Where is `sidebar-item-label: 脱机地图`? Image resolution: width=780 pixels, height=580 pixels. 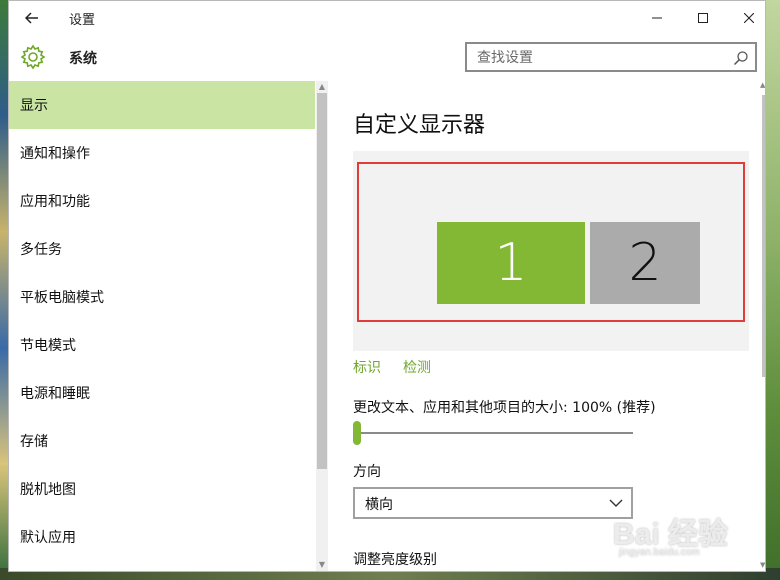
sidebar-item-label: 脱机地图 is located at coordinates (48, 490).